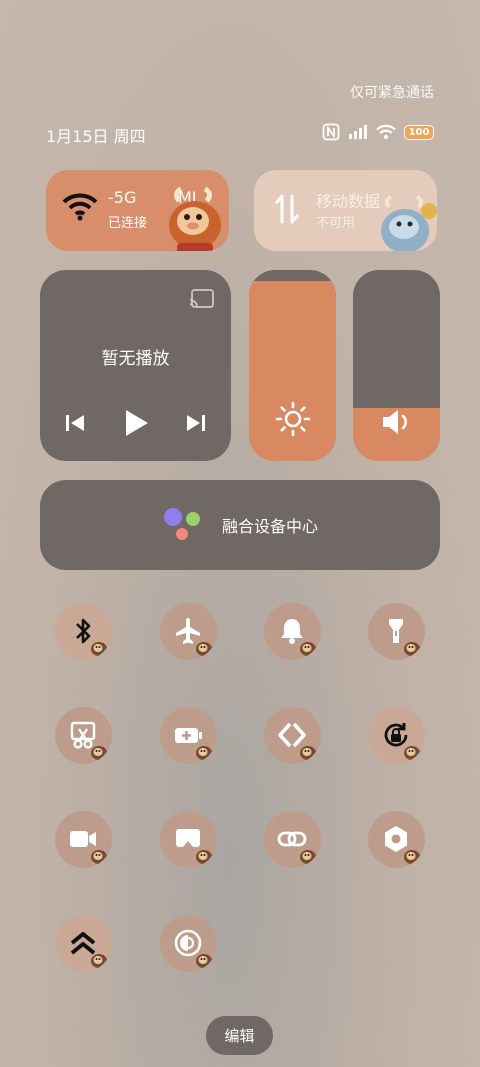 This screenshot has width=480, height=1067. What do you see at coordinates (181, 524) in the screenshot?
I see `fusion-dots-icon` at bounding box center [181, 524].